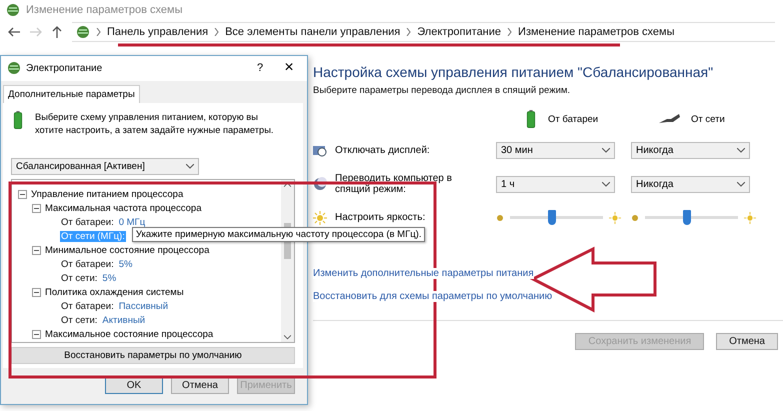 This screenshot has width=783, height=411. What do you see at coordinates (513, 72) in the screenshot?
I see `page-heading: Настройка схемы управления питанием "Сбалансированная"` at bounding box center [513, 72].